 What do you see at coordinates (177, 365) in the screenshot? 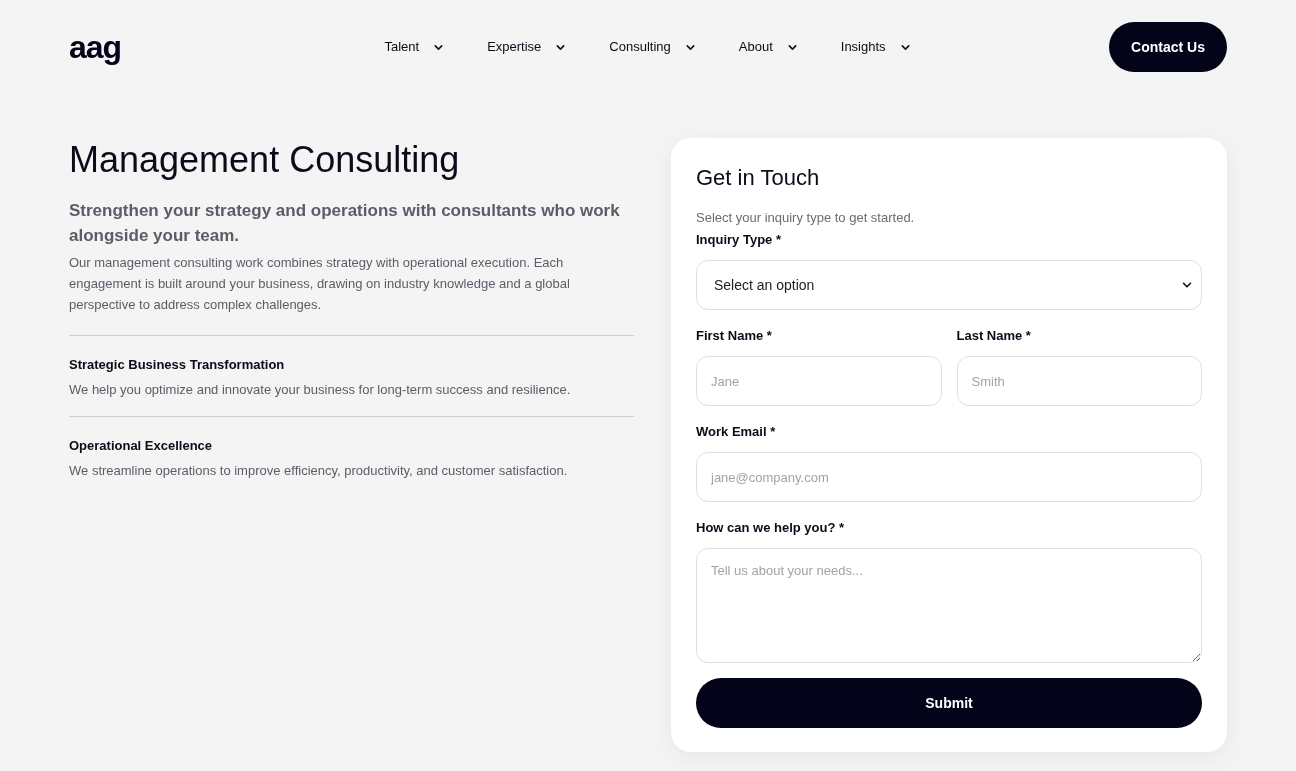
I see `service-title: Strategic Business Transformation` at bounding box center [177, 365].